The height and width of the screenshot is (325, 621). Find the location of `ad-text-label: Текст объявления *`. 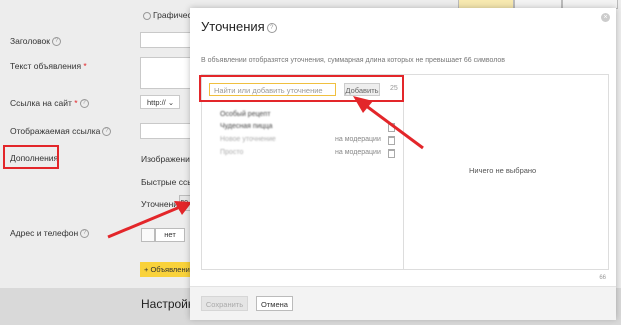

ad-text-label: Текст объявления * is located at coordinates (48, 66).